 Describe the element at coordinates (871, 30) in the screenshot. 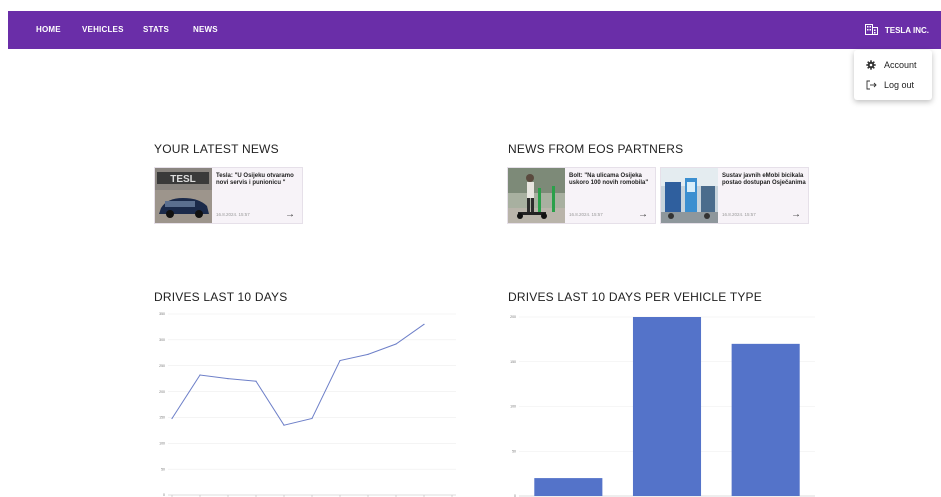

I see `domain-icon` at that location.